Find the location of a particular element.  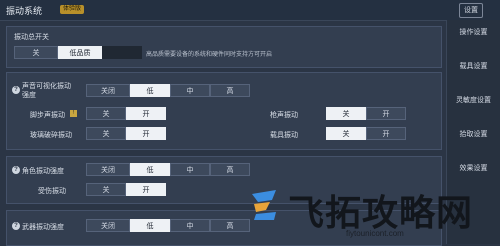

weapon-level-label: 武器振动强度 is located at coordinates (43, 227).